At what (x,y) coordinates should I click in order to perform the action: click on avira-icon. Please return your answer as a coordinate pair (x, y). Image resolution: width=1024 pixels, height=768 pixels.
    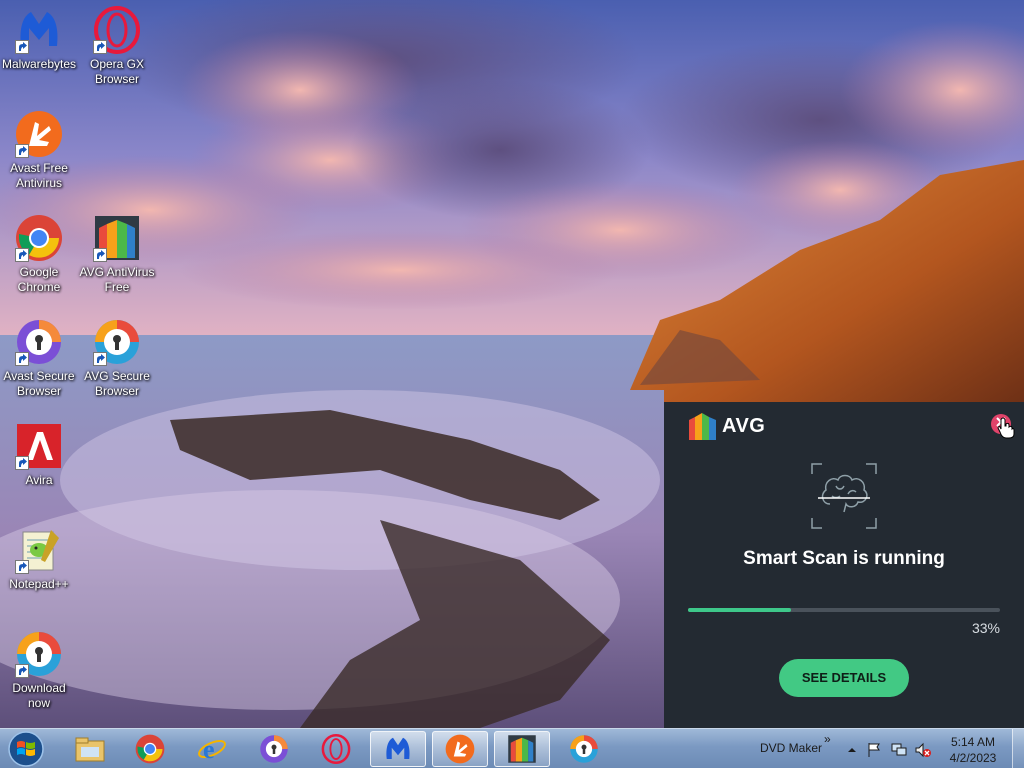
    Looking at the image, I should click on (39, 446).